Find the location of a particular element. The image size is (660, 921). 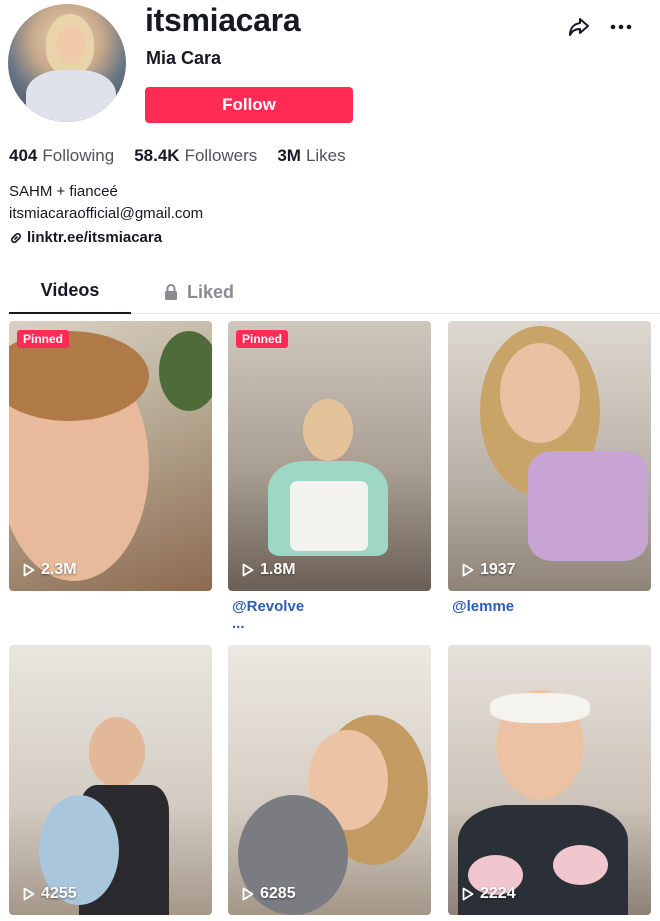

video-card: 6285 is located at coordinates (329, 780).